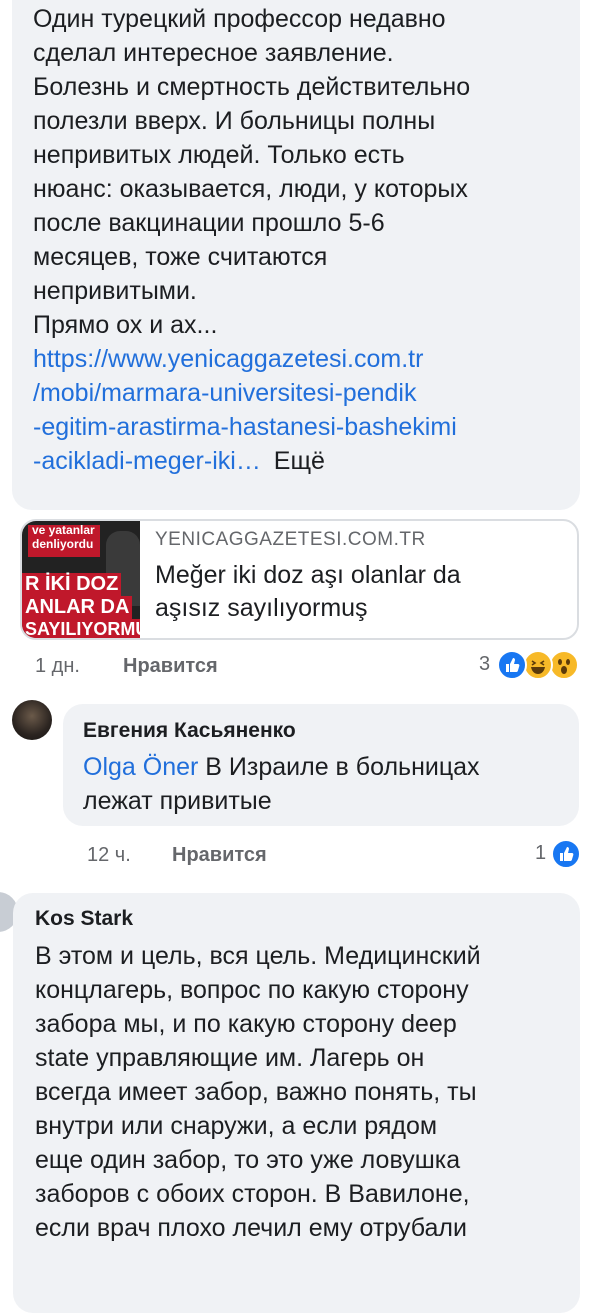 This screenshot has width=600, height=1313. What do you see at coordinates (248, 1160) in the screenshot?
I see `comment-3-line: еще один забор, то это уже ловушка` at bounding box center [248, 1160].